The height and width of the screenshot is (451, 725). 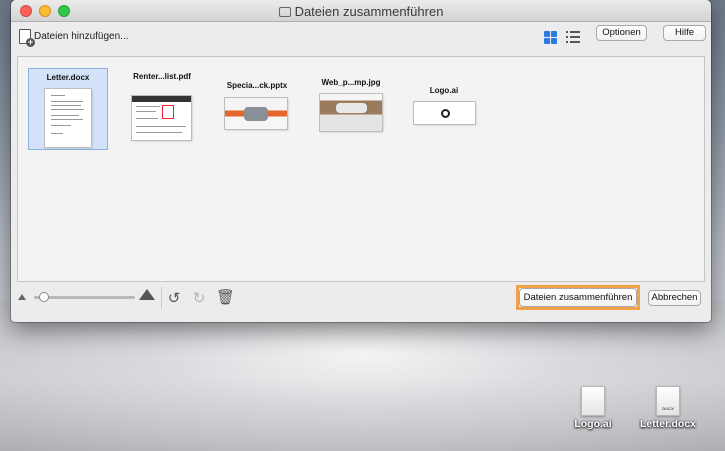 I want to click on list-view-icon, so click(x=573, y=37).